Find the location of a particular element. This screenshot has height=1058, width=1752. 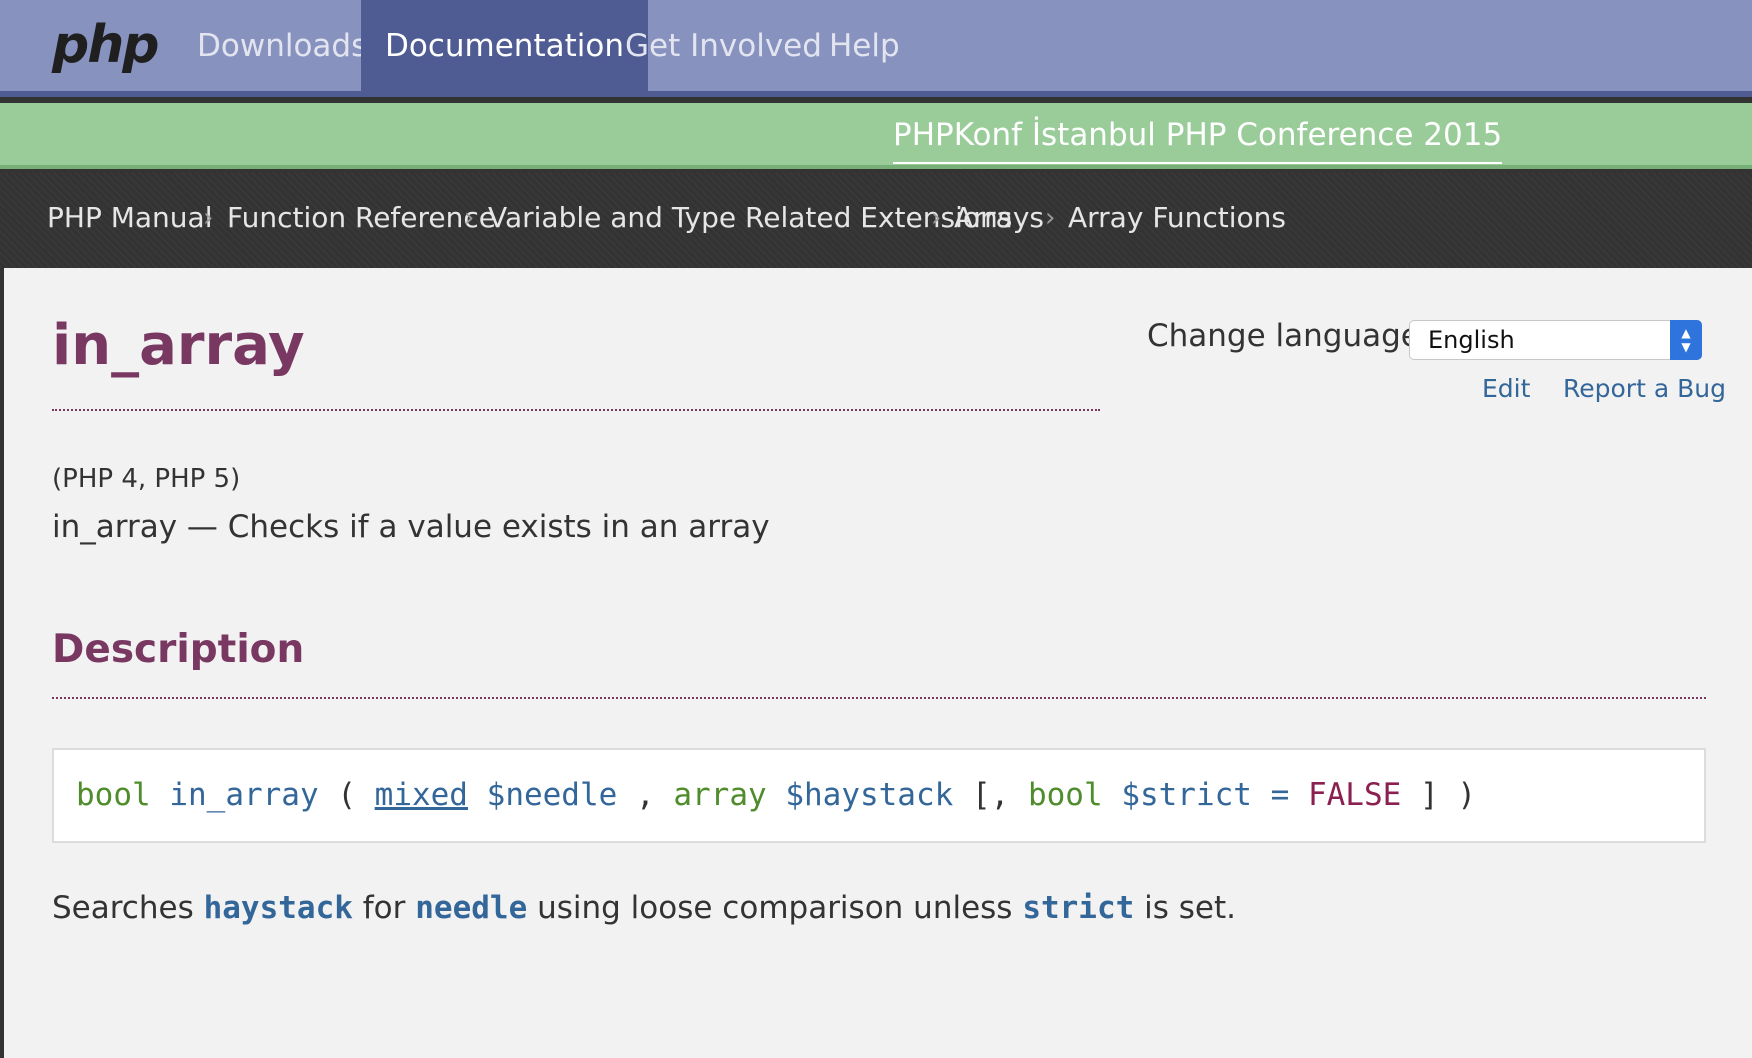

optional-close: ] is located at coordinates (1429, 795).